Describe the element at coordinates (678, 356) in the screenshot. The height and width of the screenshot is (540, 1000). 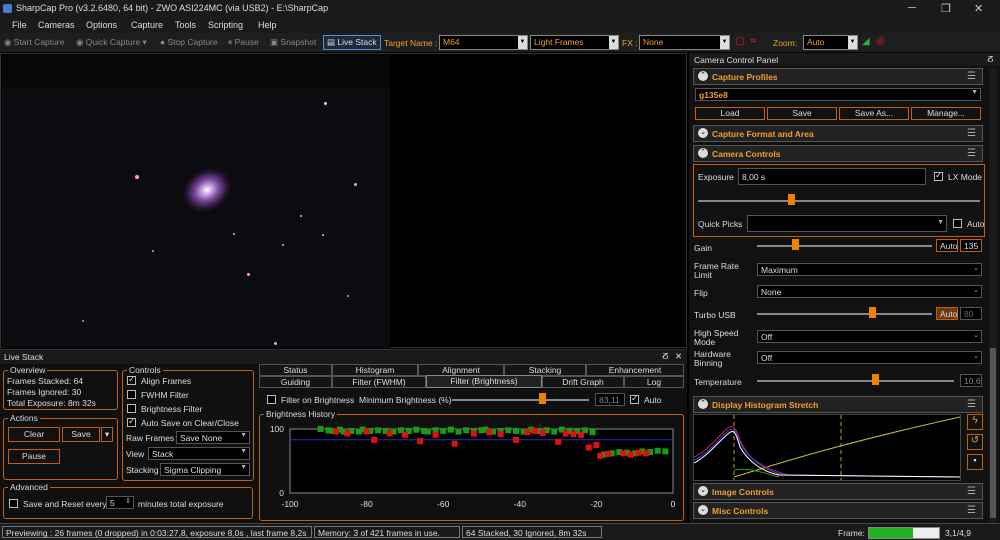
I see `close-icon: ✕` at that location.